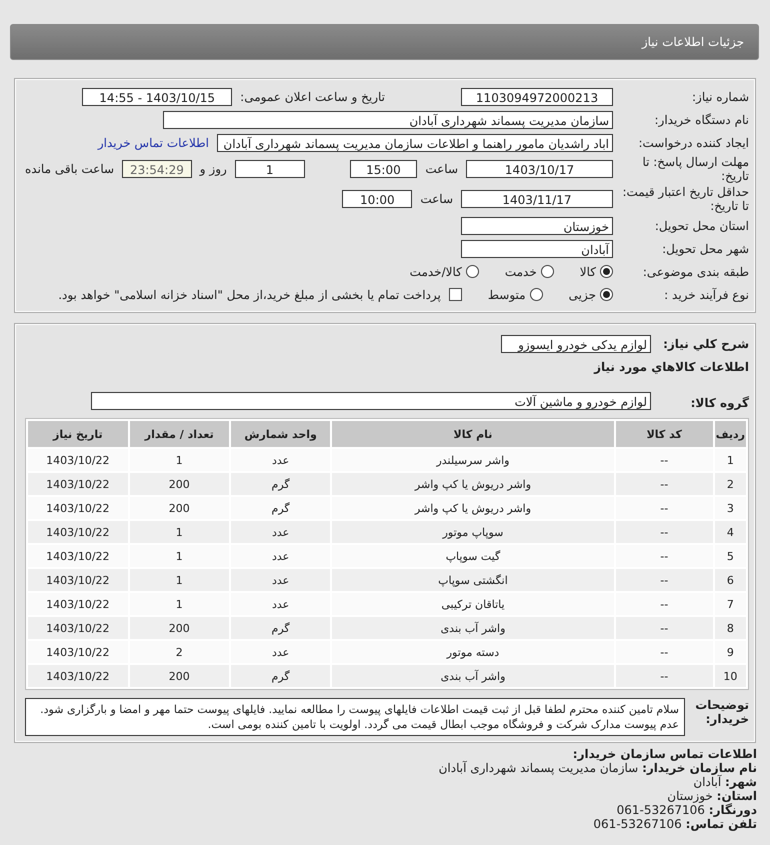 The height and width of the screenshot is (845, 770). What do you see at coordinates (705, 249) in the screenshot?
I see `field-label: شهر محل تحویل:` at bounding box center [705, 249].